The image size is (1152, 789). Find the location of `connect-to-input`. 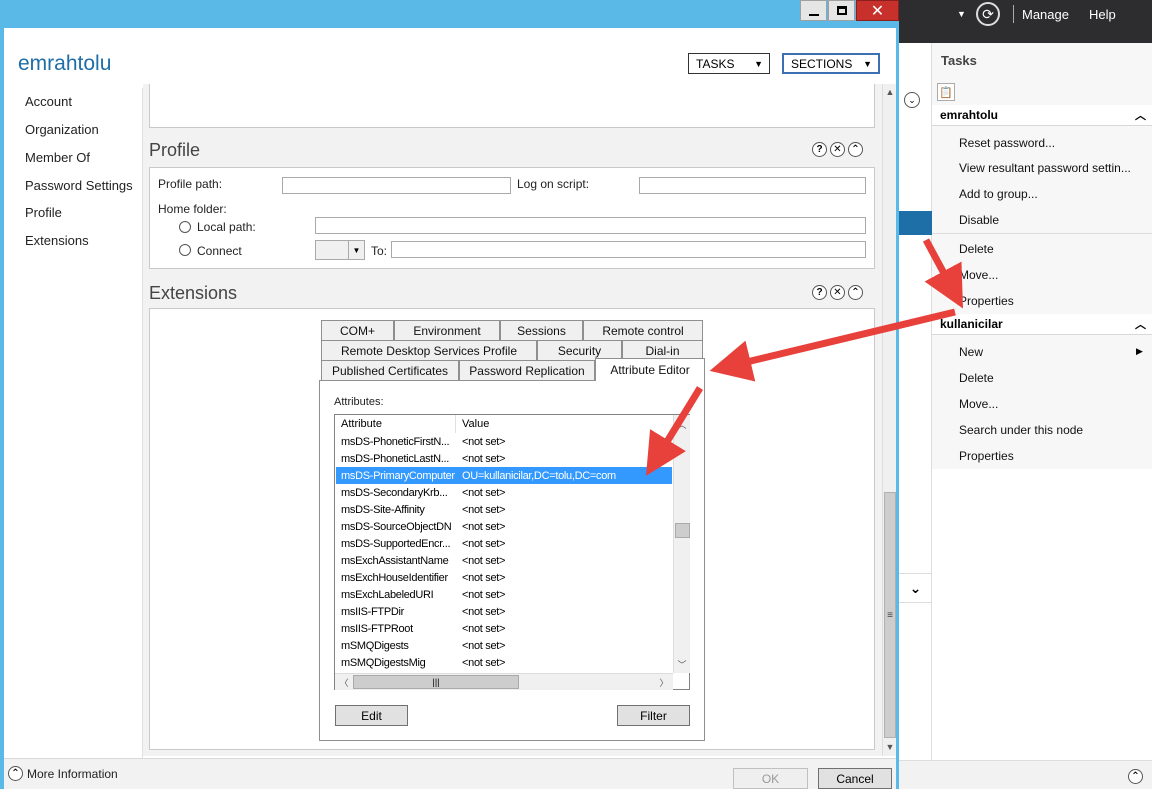

connect-to-input is located at coordinates (628, 249).